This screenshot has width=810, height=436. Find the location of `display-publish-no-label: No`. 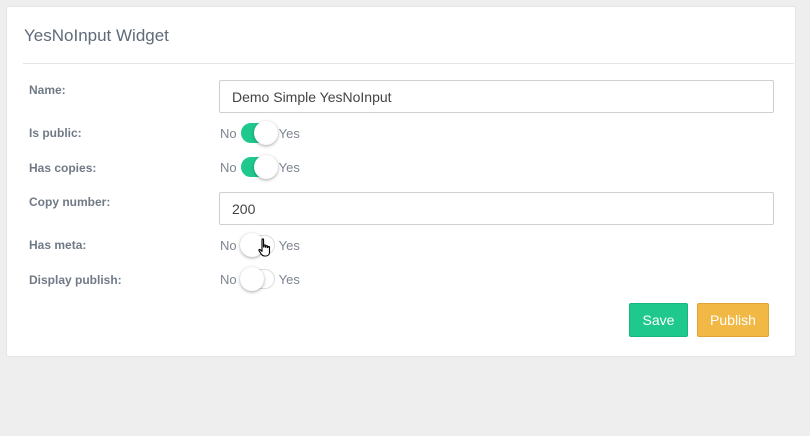

display-publish-no-label: No is located at coordinates (228, 279).